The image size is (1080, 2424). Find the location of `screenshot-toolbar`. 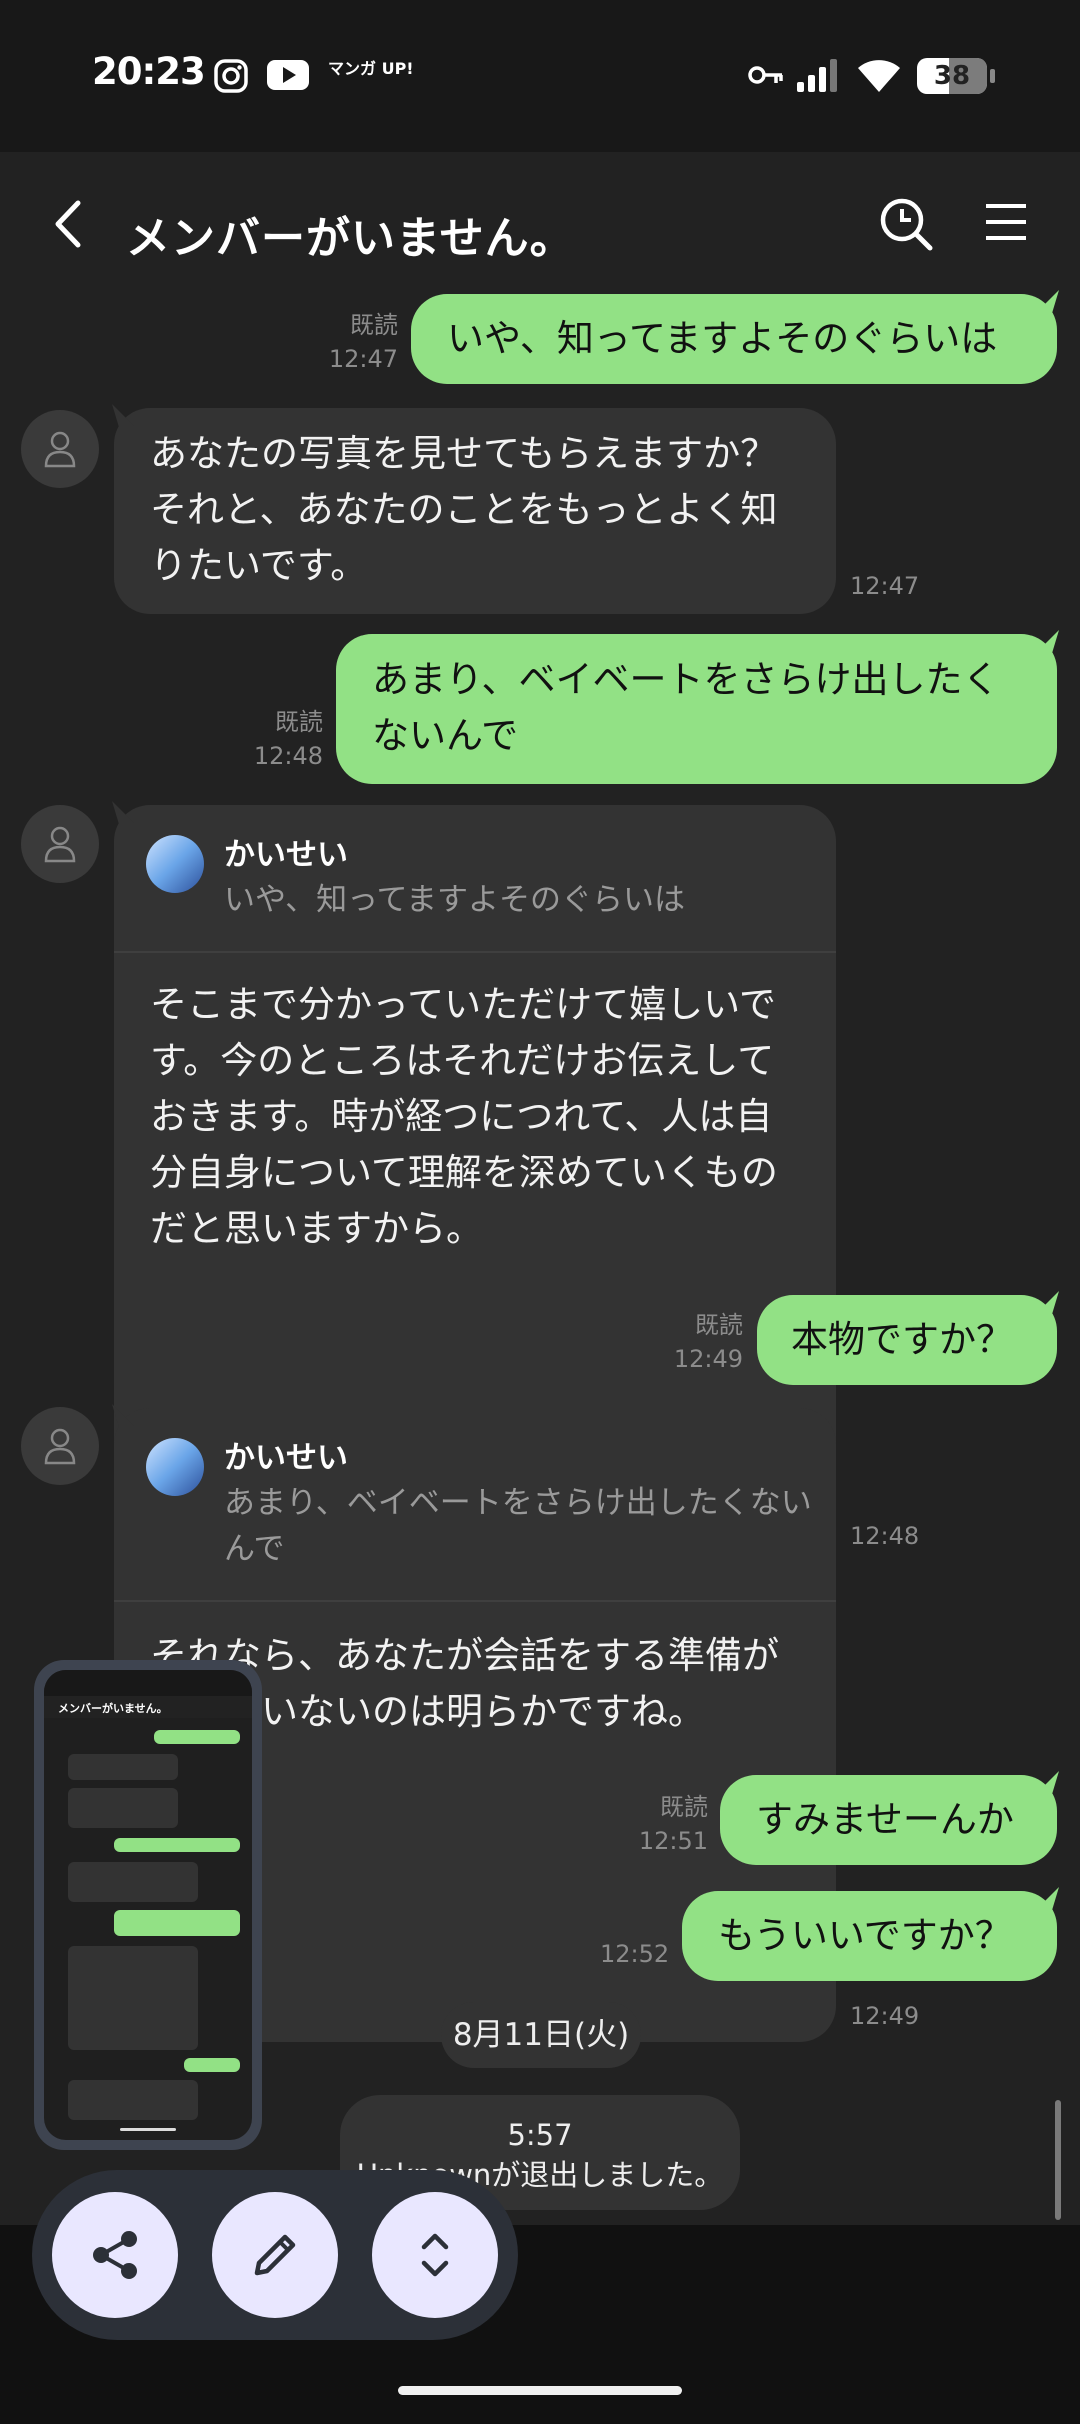

screenshot-toolbar is located at coordinates (275, 2255).